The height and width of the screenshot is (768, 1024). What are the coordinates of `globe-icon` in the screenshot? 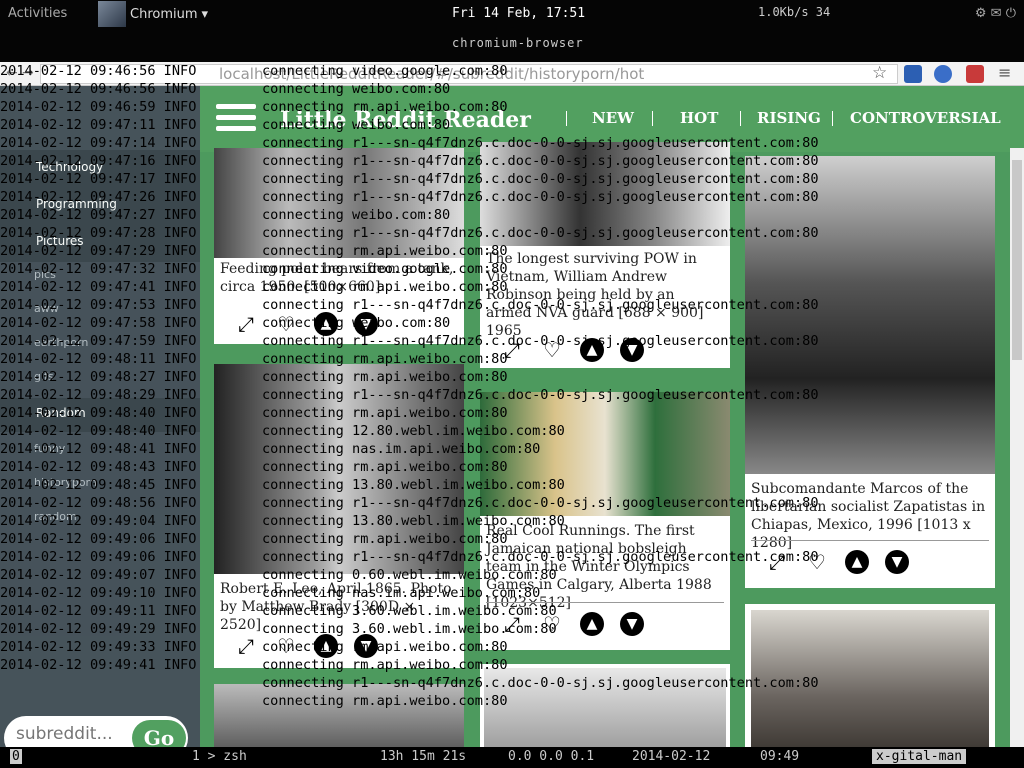 It's located at (943, 74).